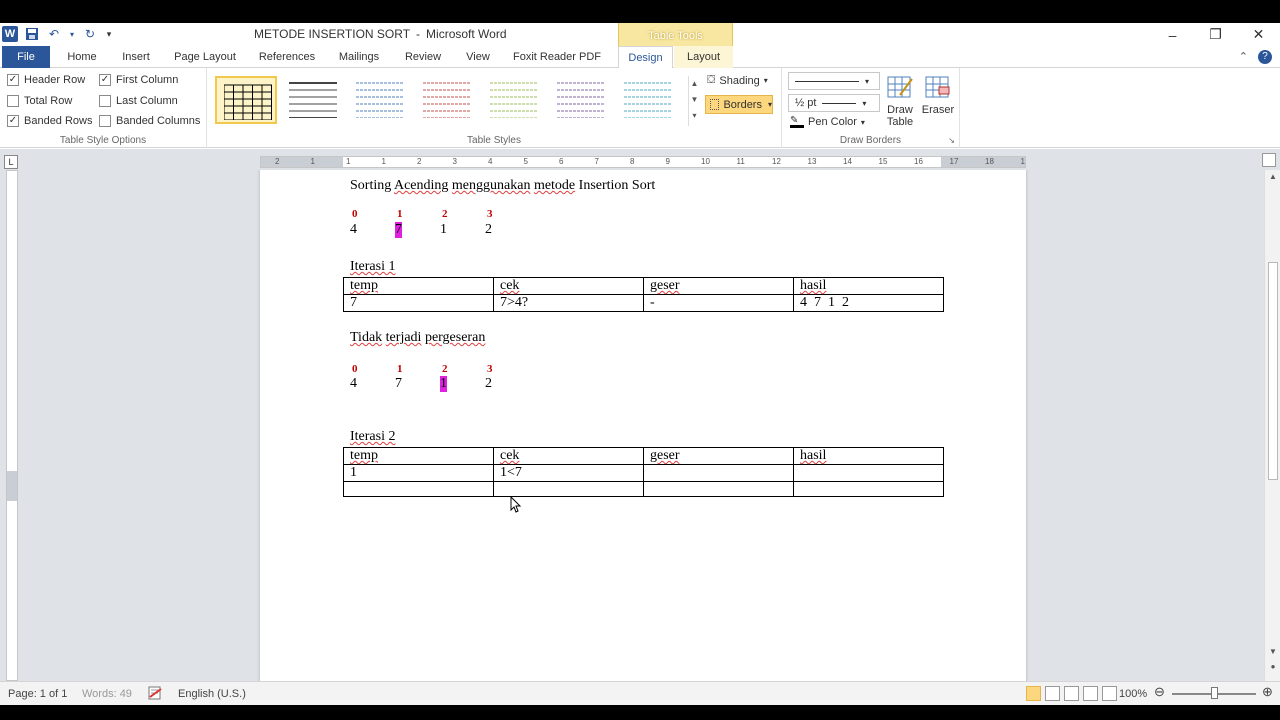  Describe the element at coordinates (703, 57) in the screenshot. I see `tab-layout: Layout` at that location.